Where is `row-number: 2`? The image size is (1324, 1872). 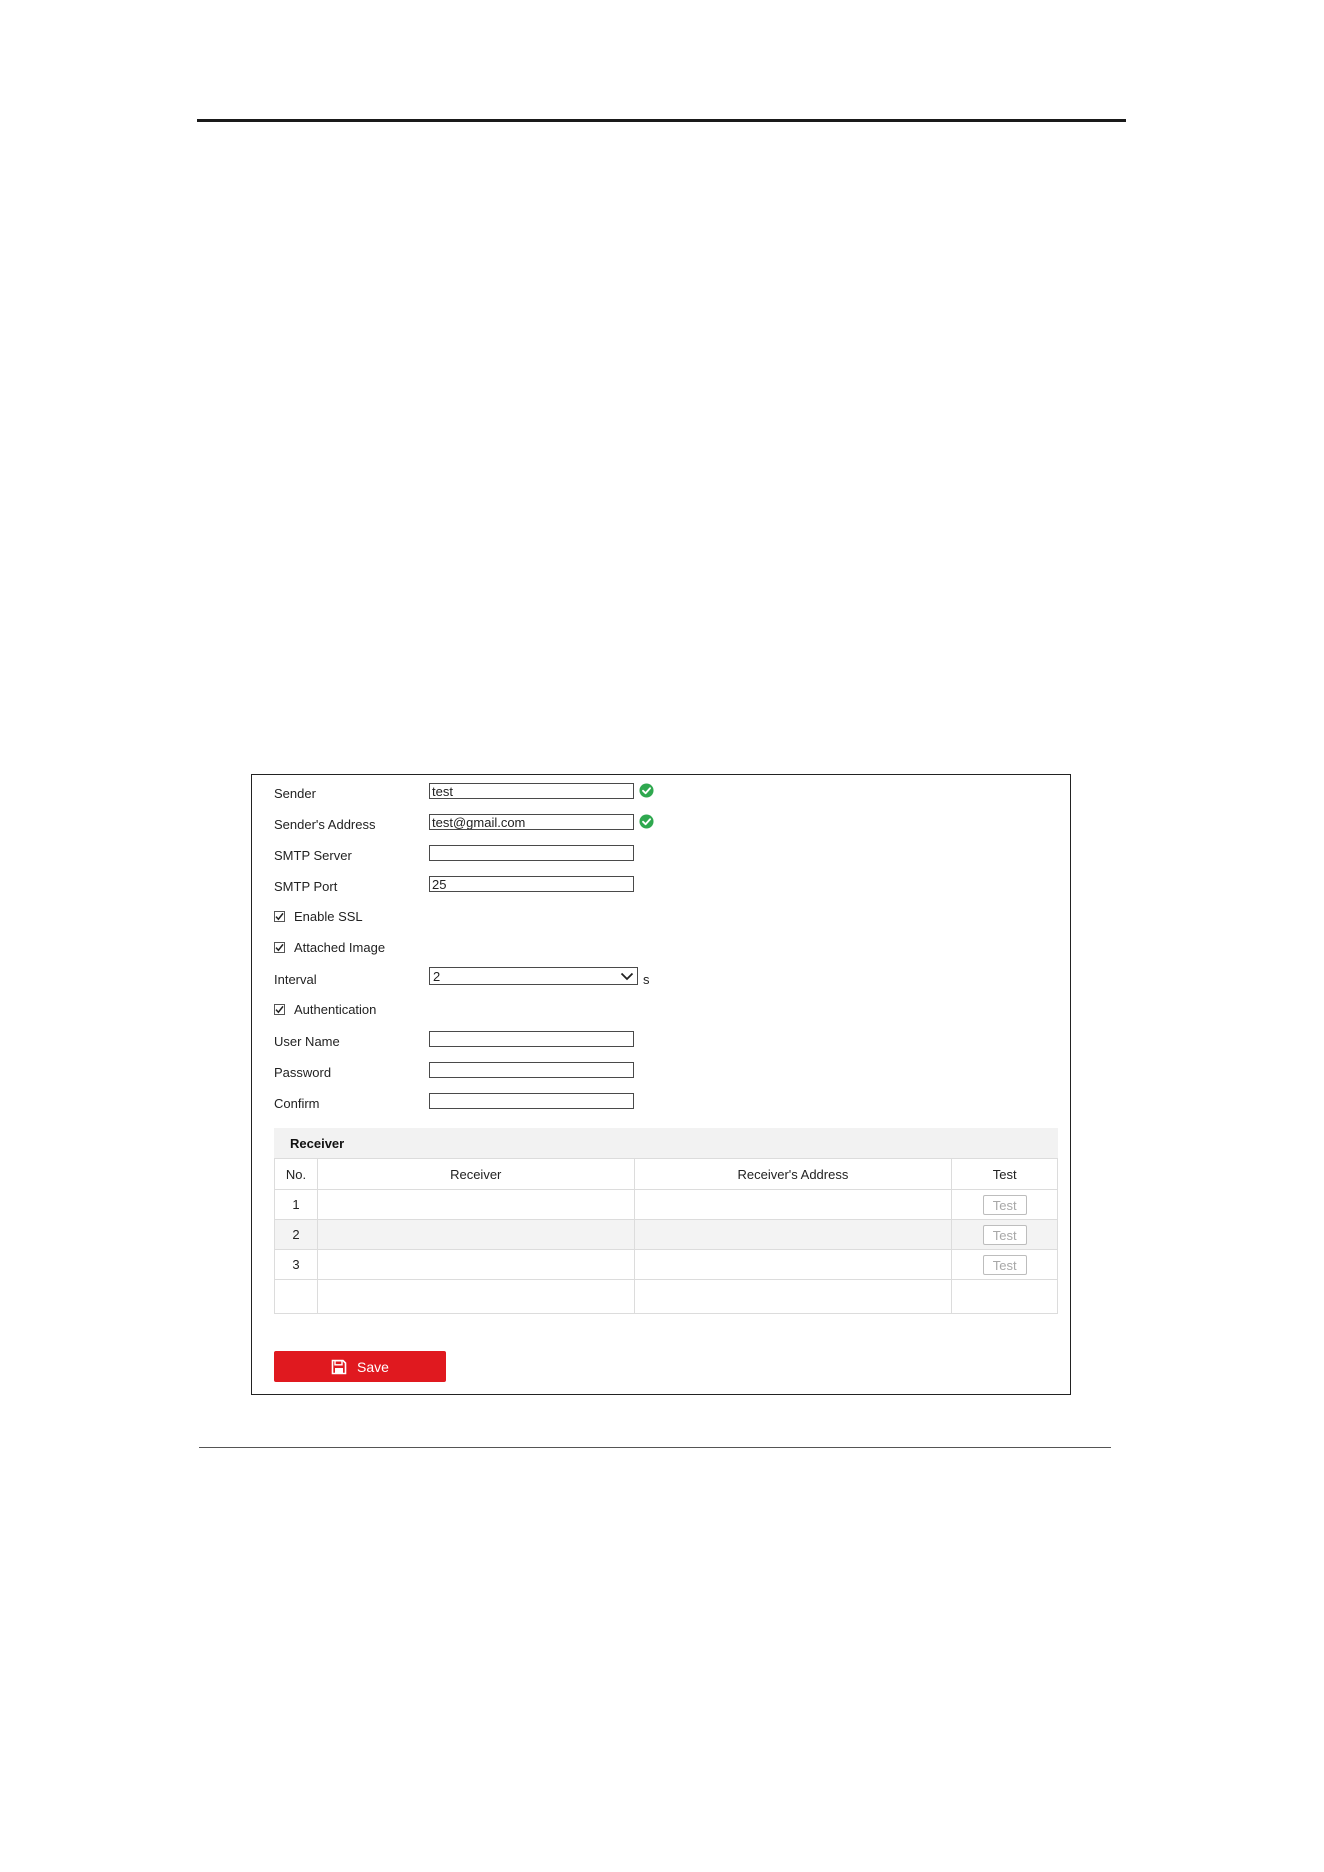 row-number: 2 is located at coordinates (296, 1234).